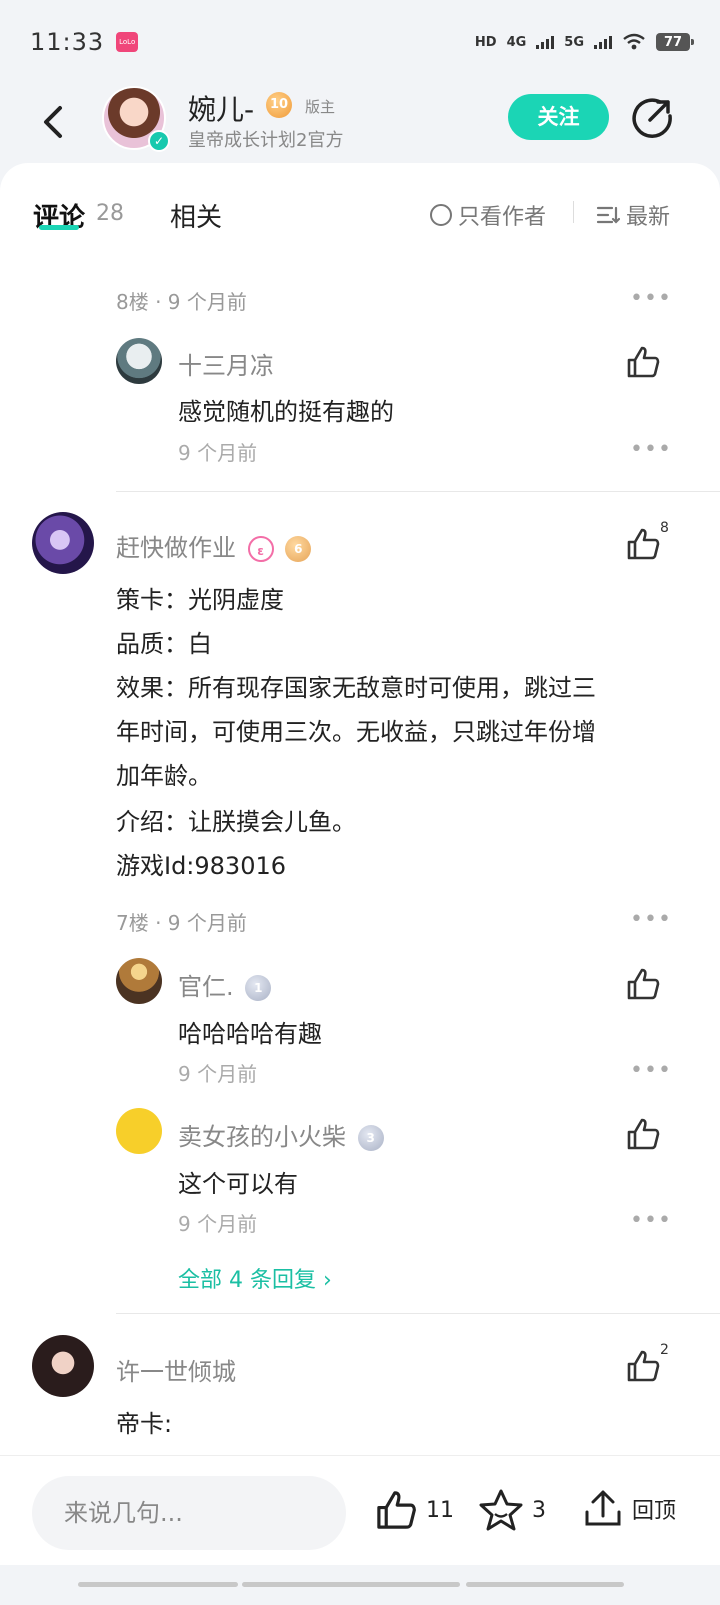 This screenshot has width=720, height=1605. What do you see at coordinates (502, 217) in the screenshot?
I see `author-only-label: 只看作者` at bounding box center [502, 217].